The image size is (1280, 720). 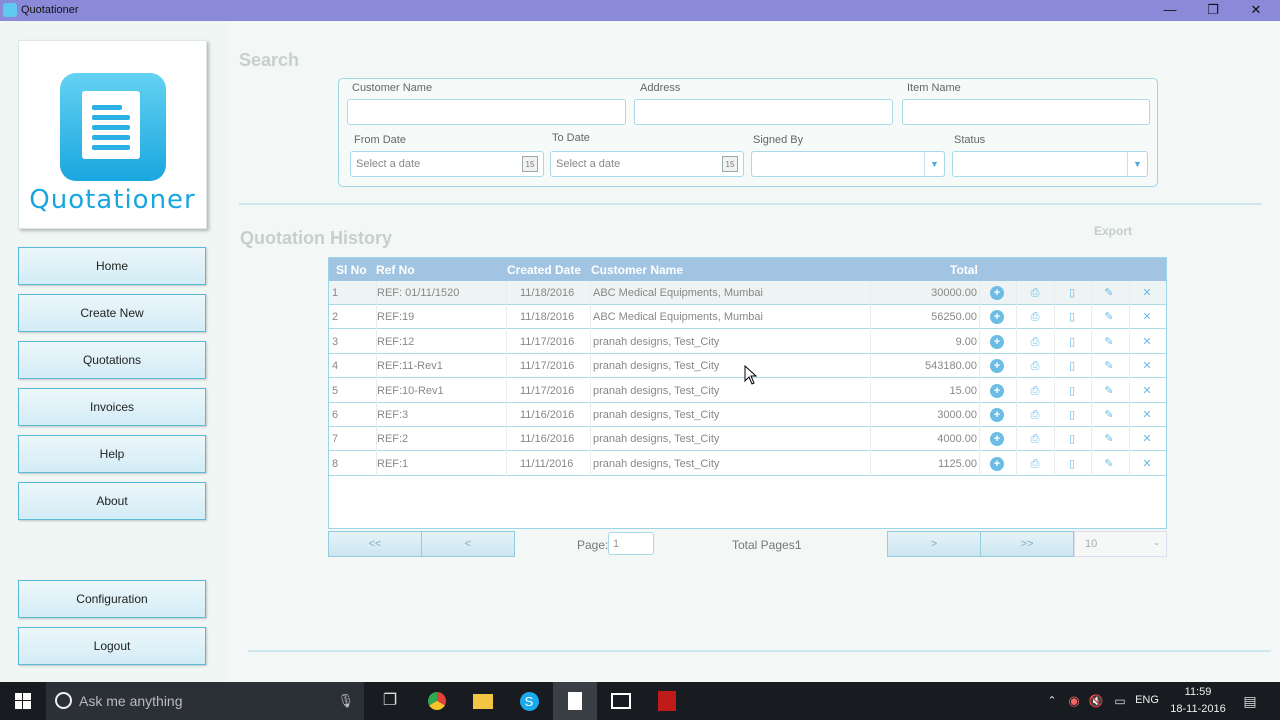 I want to click on customer-name-input, so click(x=486, y=112).